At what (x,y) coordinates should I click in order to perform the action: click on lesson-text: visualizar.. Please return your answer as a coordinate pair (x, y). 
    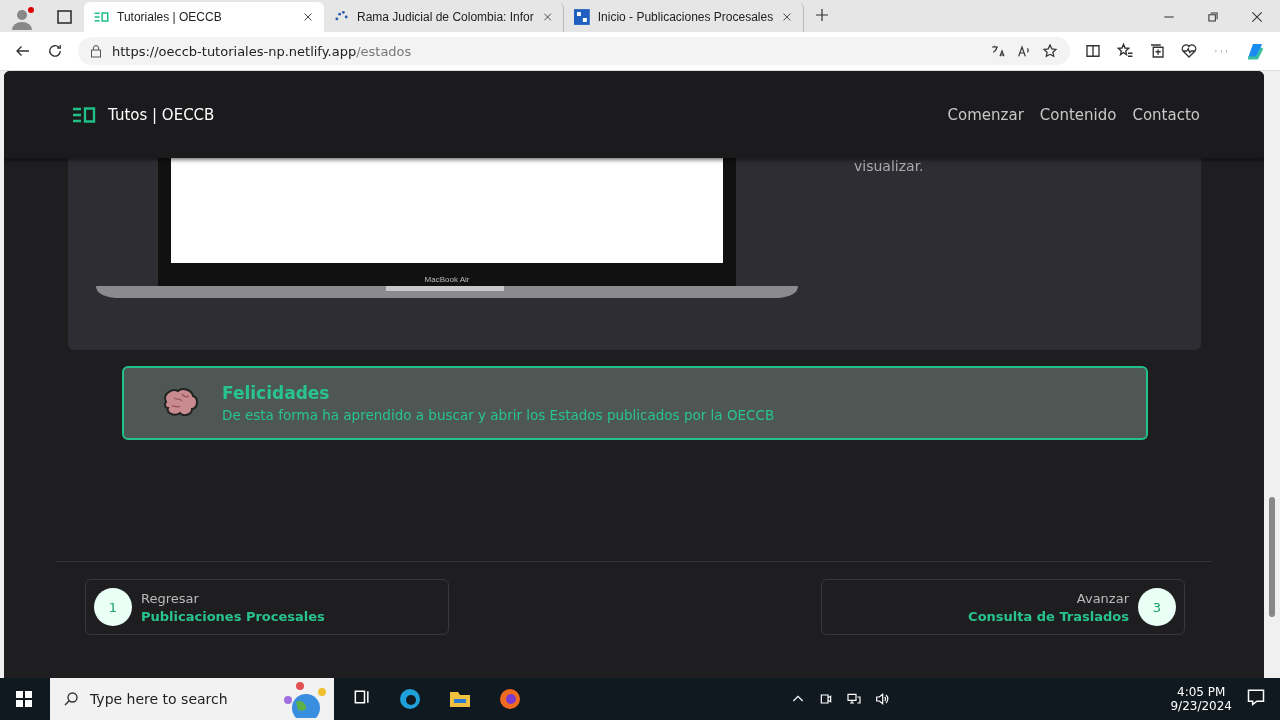
    Looking at the image, I should click on (889, 166).